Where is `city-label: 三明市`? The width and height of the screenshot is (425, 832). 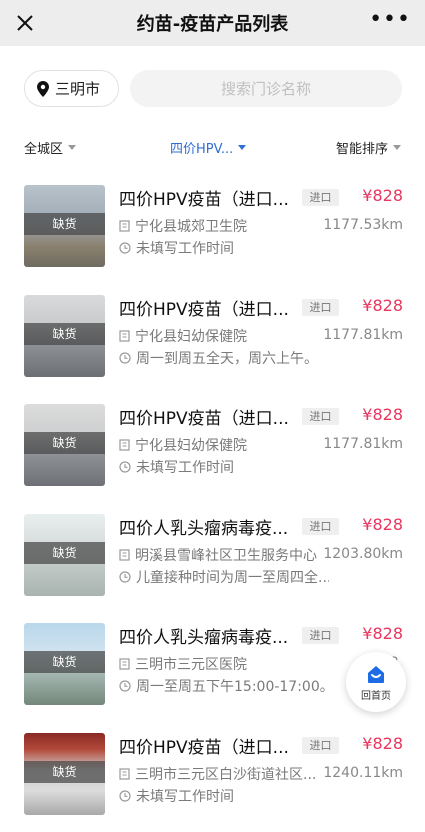 city-label: 三明市 is located at coordinates (77, 88).